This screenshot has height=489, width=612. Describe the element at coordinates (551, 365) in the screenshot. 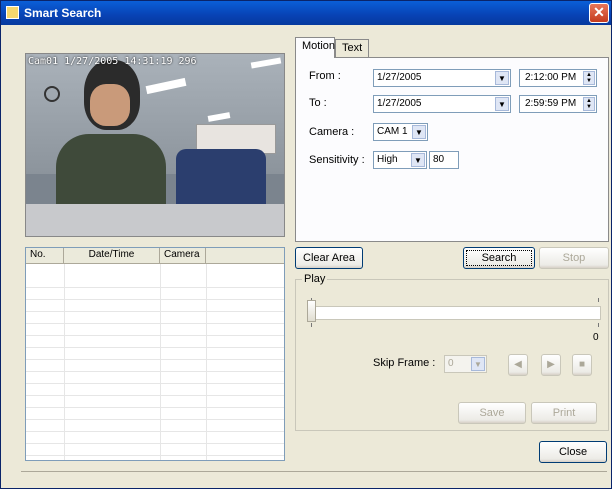

I see `next-frame-icon: ▶` at that location.